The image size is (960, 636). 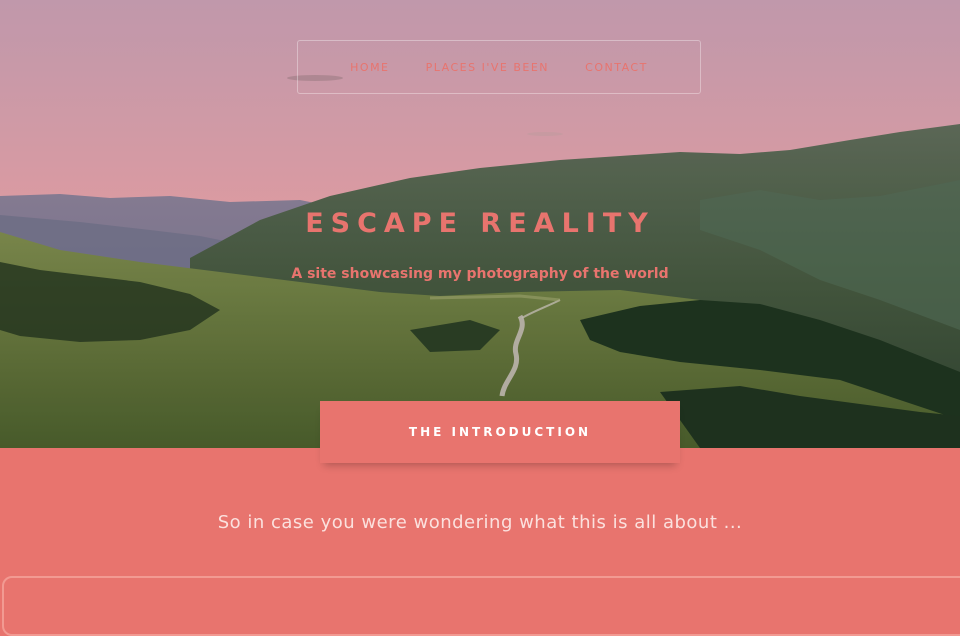 I want to click on introduction-tab-label: THE INTRODUCTION, so click(x=500, y=432).